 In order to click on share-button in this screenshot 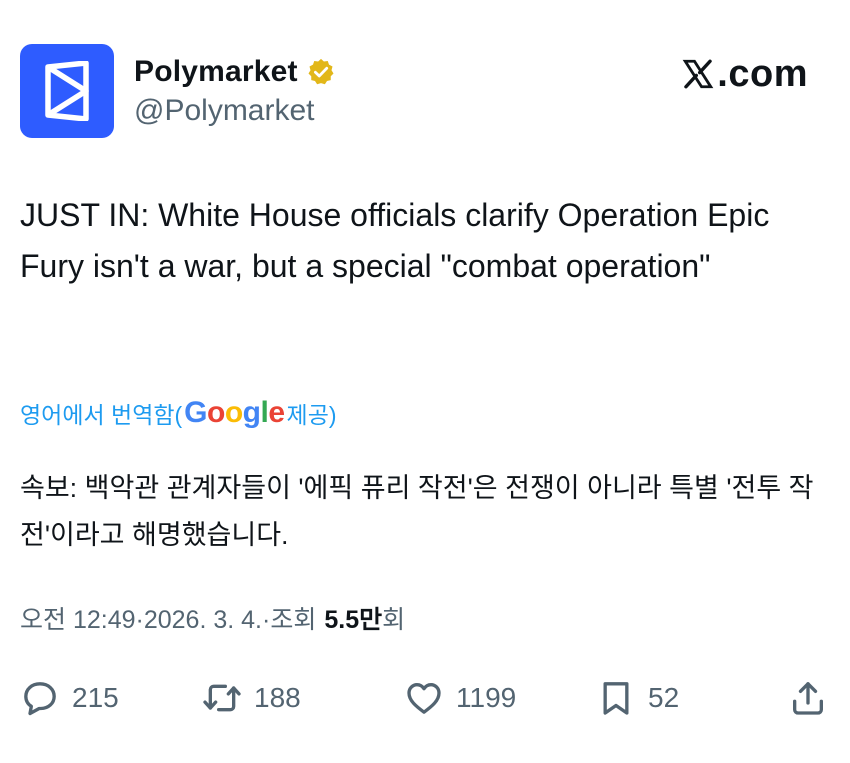, I will do `click(808, 698)`.